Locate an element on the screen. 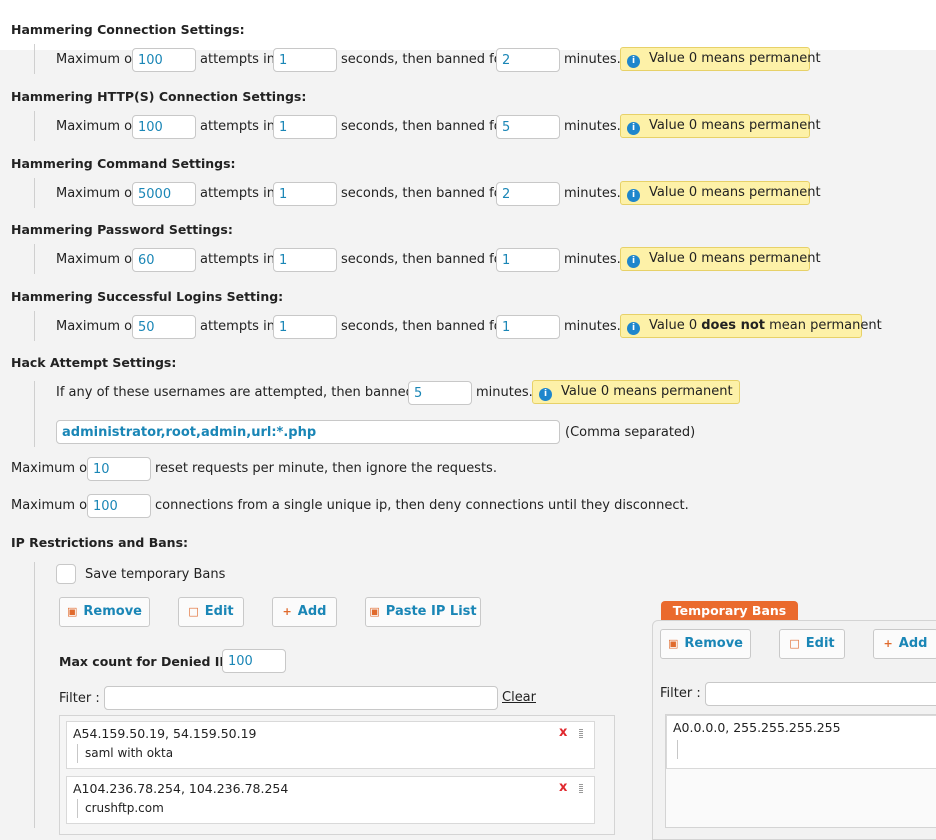 This screenshot has width=936, height=840. hack-title: Hack Attempt Settings: is located at coordinates (94, 362).